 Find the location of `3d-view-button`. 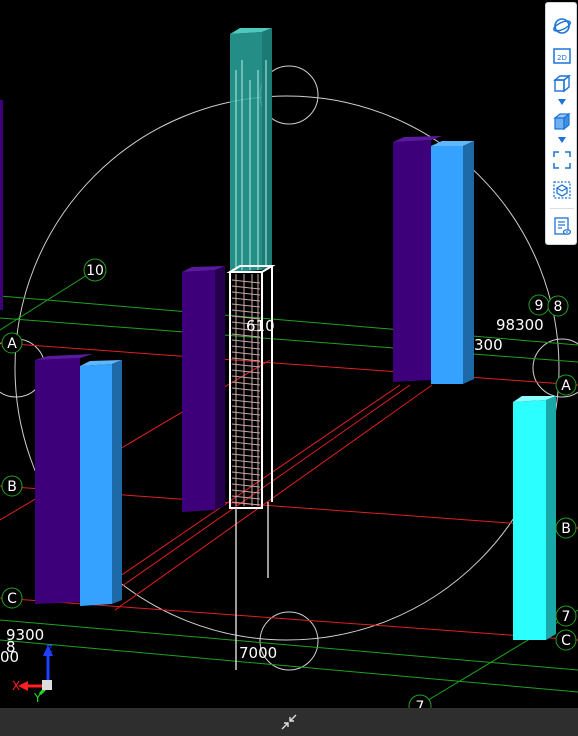

3d-view-button is located at coordinates (562, 84).